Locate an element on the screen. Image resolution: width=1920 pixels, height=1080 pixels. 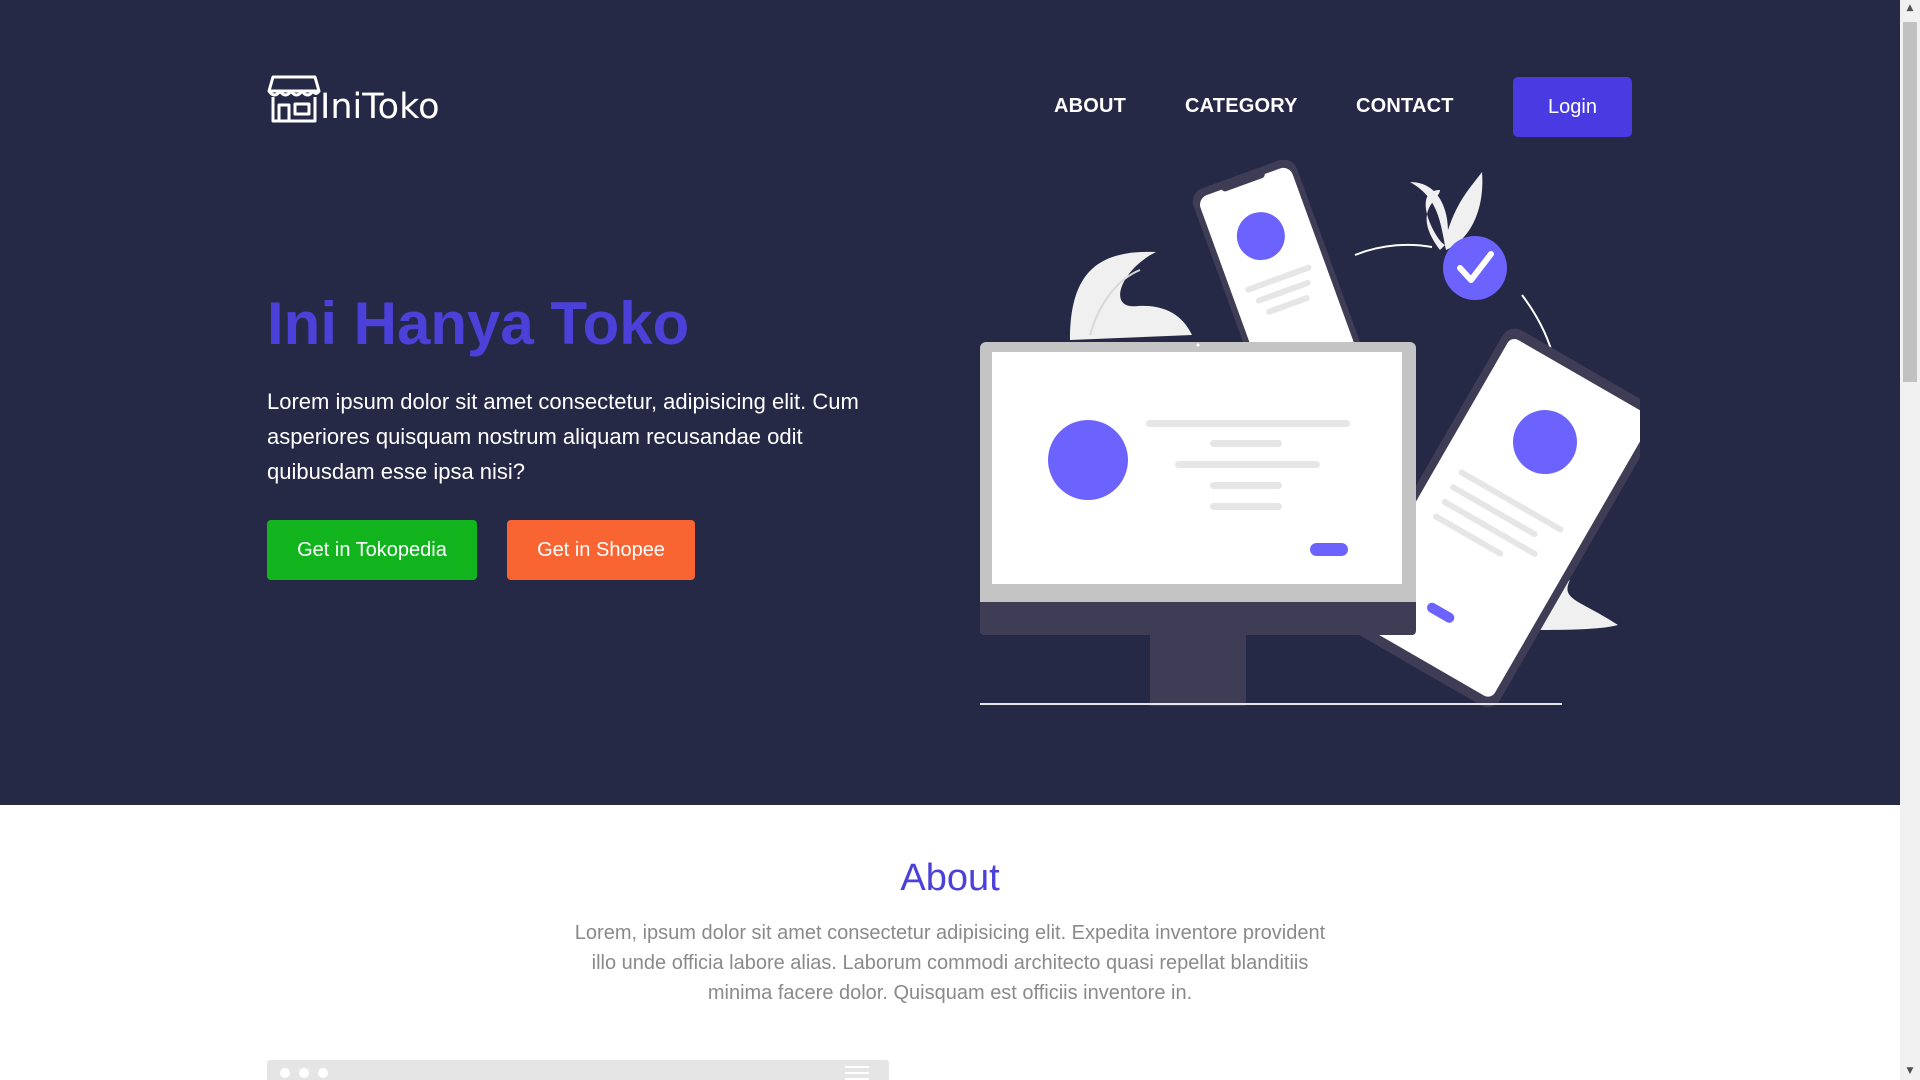
tokopedia-button: Get in Tokopedia is located at coordinates (372, 550).